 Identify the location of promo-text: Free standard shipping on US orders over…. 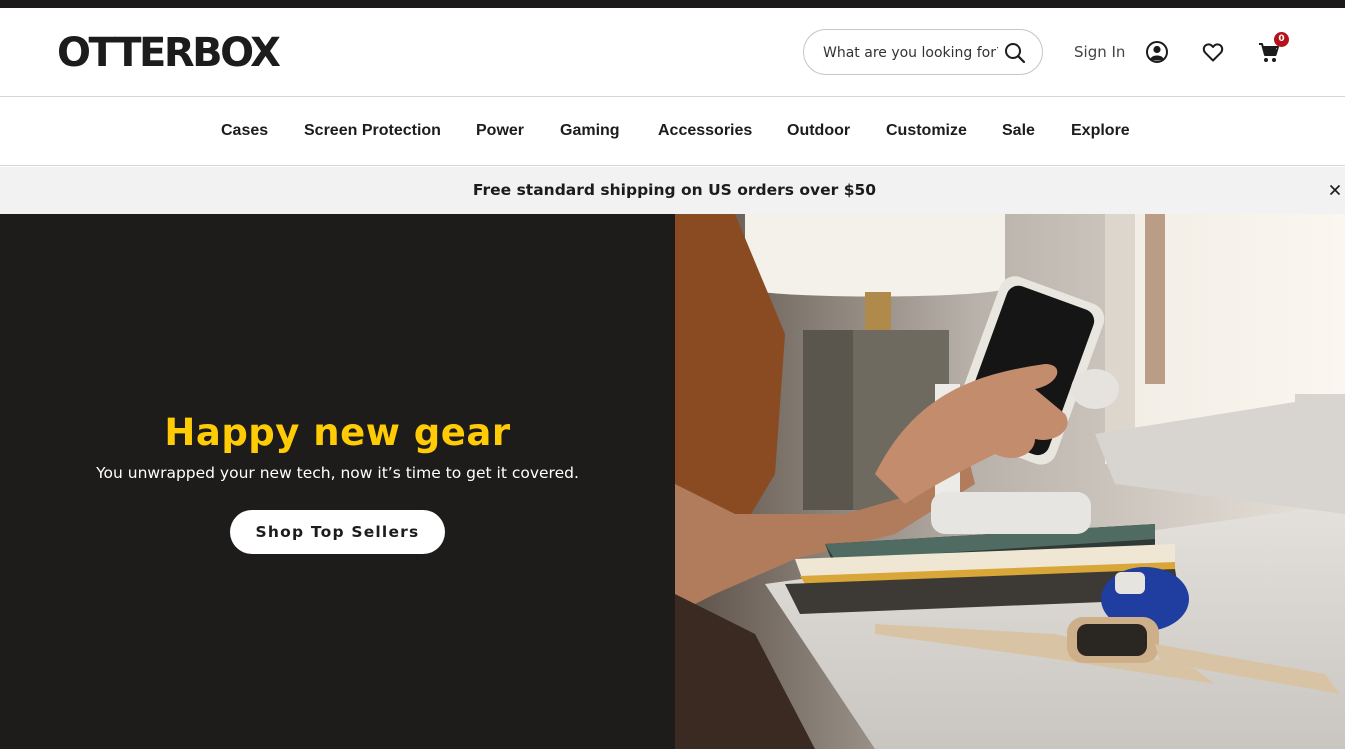
(674, 190).